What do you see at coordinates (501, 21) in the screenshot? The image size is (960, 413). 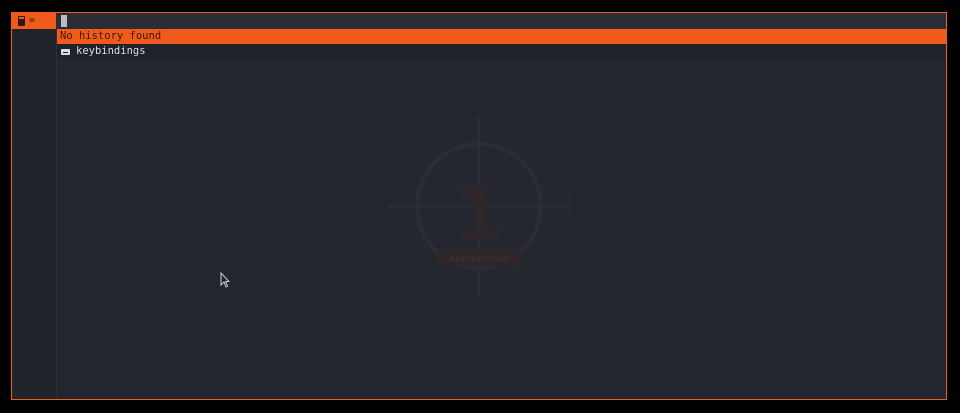 I see `search-input` at bounding box center [501, 21].